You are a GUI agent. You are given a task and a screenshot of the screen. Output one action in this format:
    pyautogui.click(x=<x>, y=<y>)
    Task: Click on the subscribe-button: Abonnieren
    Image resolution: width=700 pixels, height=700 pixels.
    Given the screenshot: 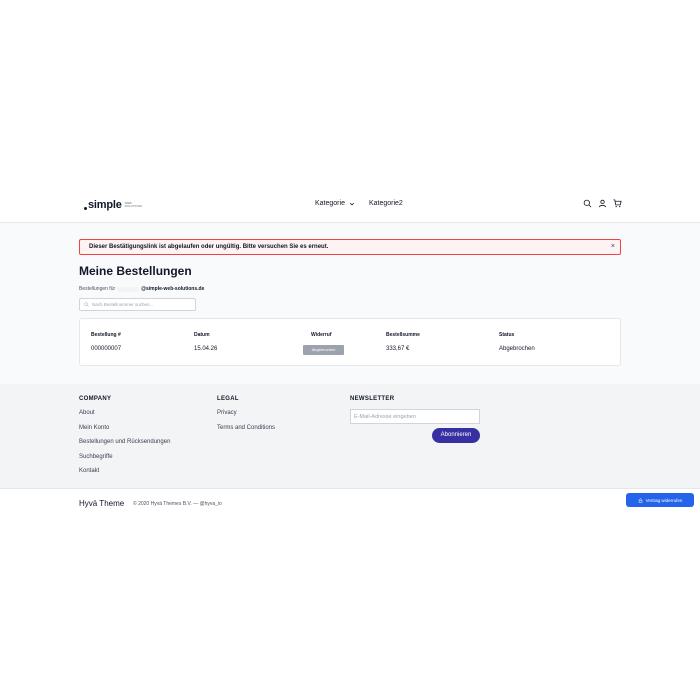 What is the action you would take?
    pyautogui.click(x=456, y=435)
    